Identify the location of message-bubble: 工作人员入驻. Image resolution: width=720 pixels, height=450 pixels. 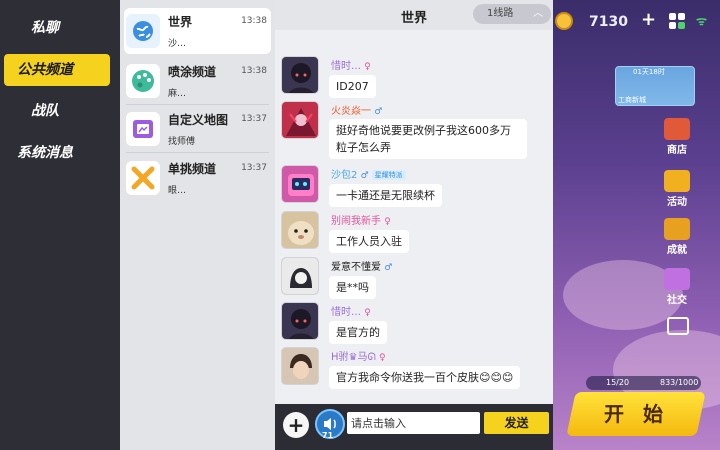
(369, 241).